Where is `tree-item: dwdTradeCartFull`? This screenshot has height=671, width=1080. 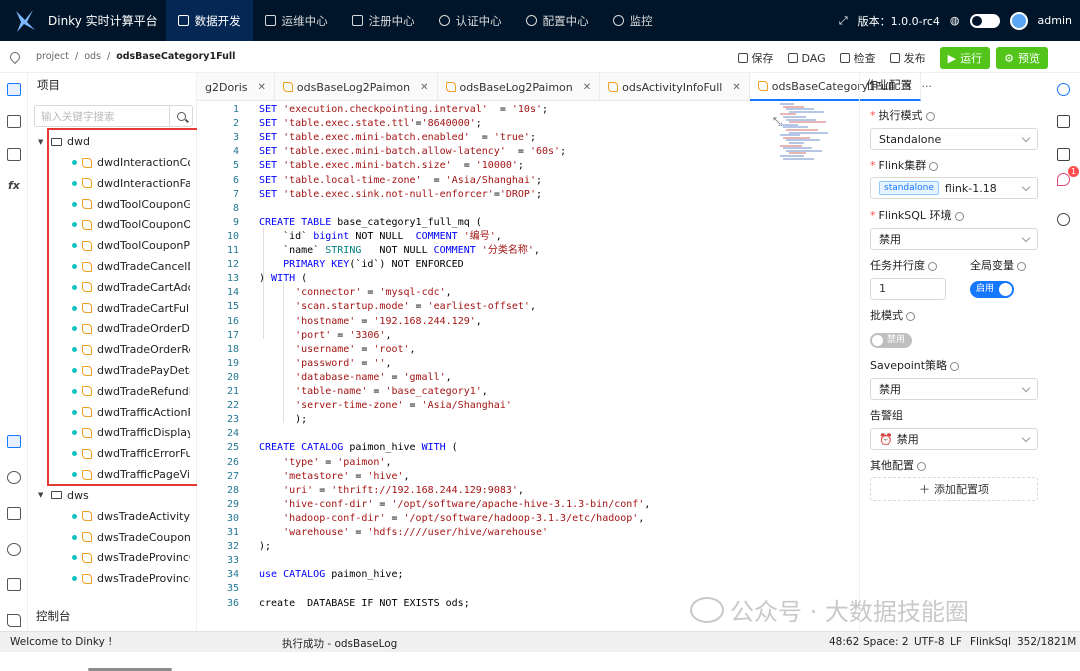
tree-item: dwdTradeCartFull is located at coordinates (131, 308).